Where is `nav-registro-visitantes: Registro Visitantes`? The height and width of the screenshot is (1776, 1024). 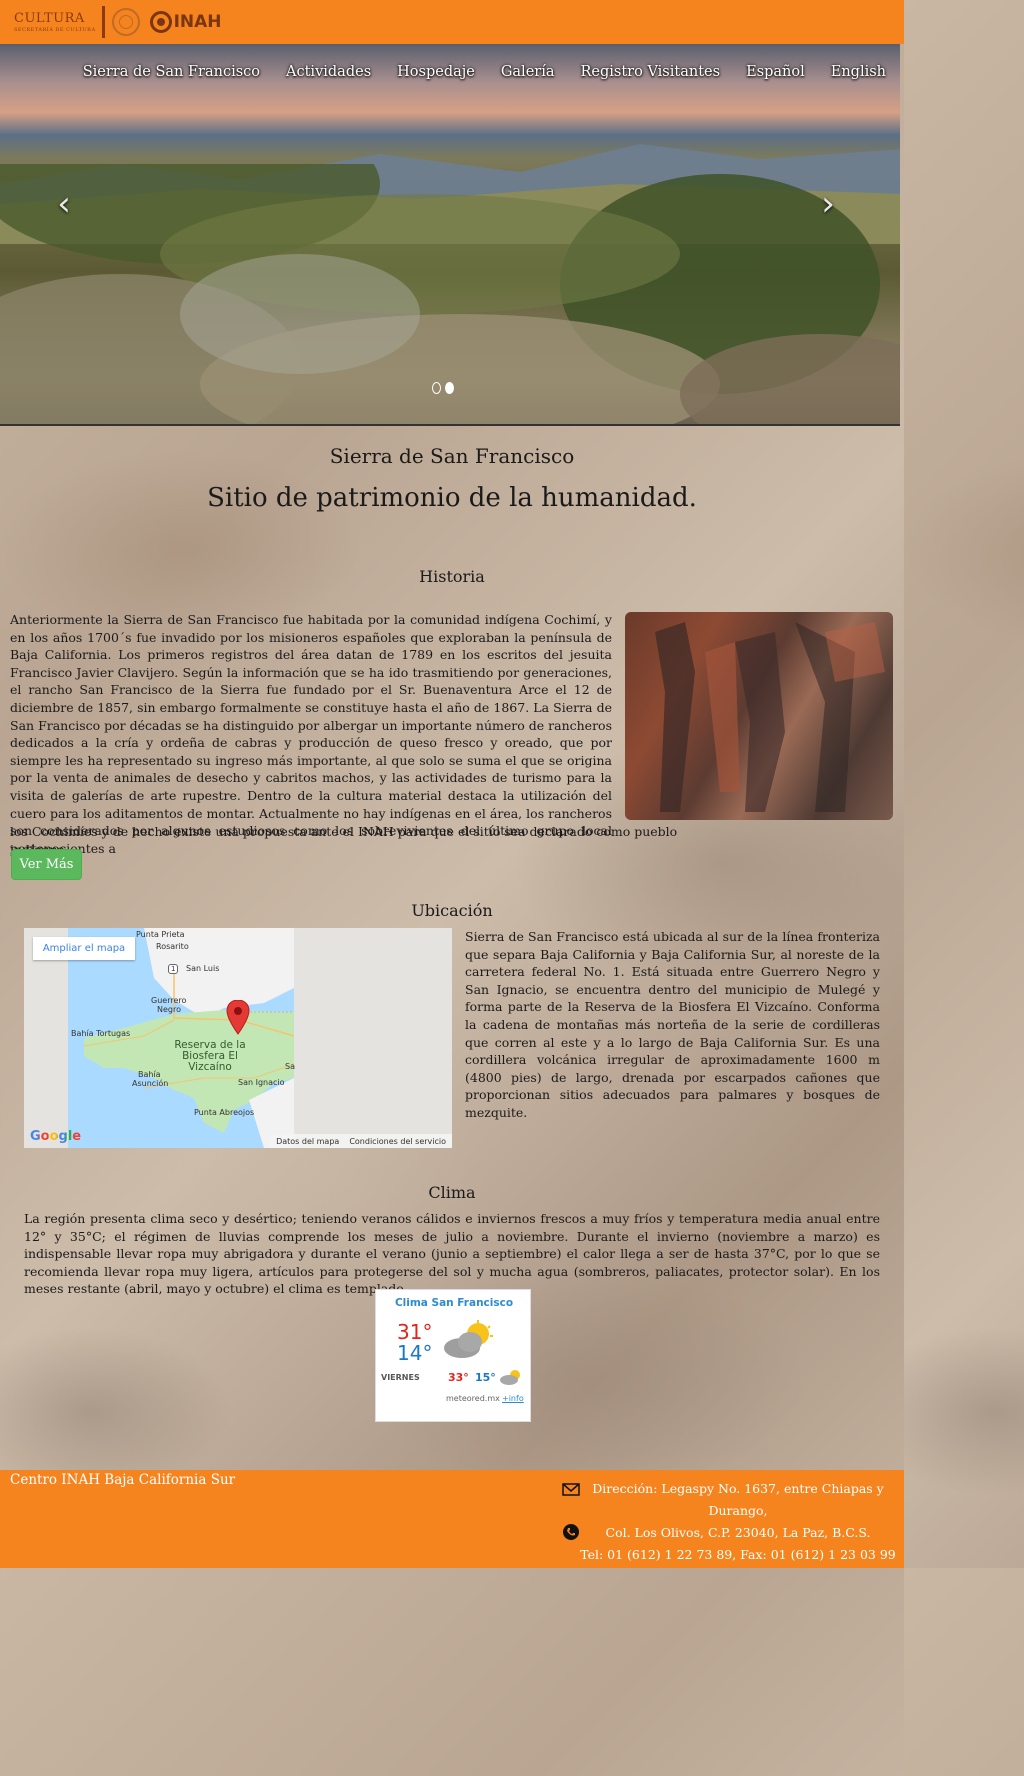 nav-registro-visitantes: Registro Visitantes is located at coordinates (651, 72).